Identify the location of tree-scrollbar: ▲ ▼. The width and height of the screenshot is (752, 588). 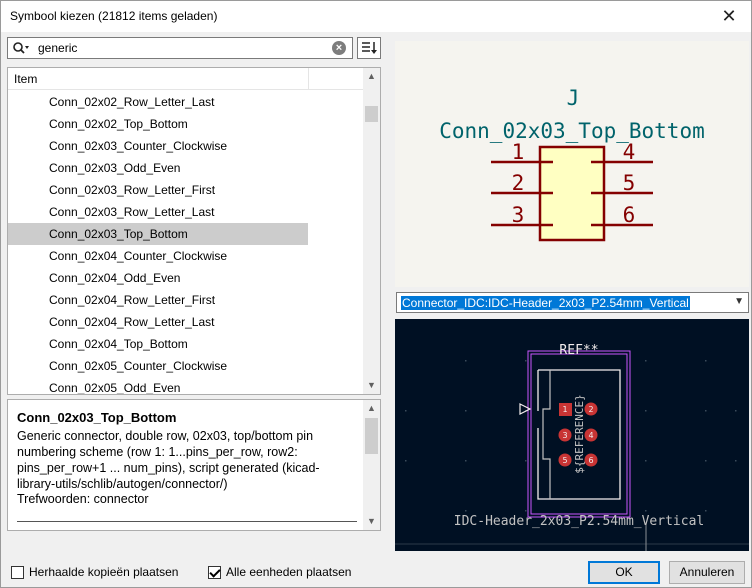
(371, 231).